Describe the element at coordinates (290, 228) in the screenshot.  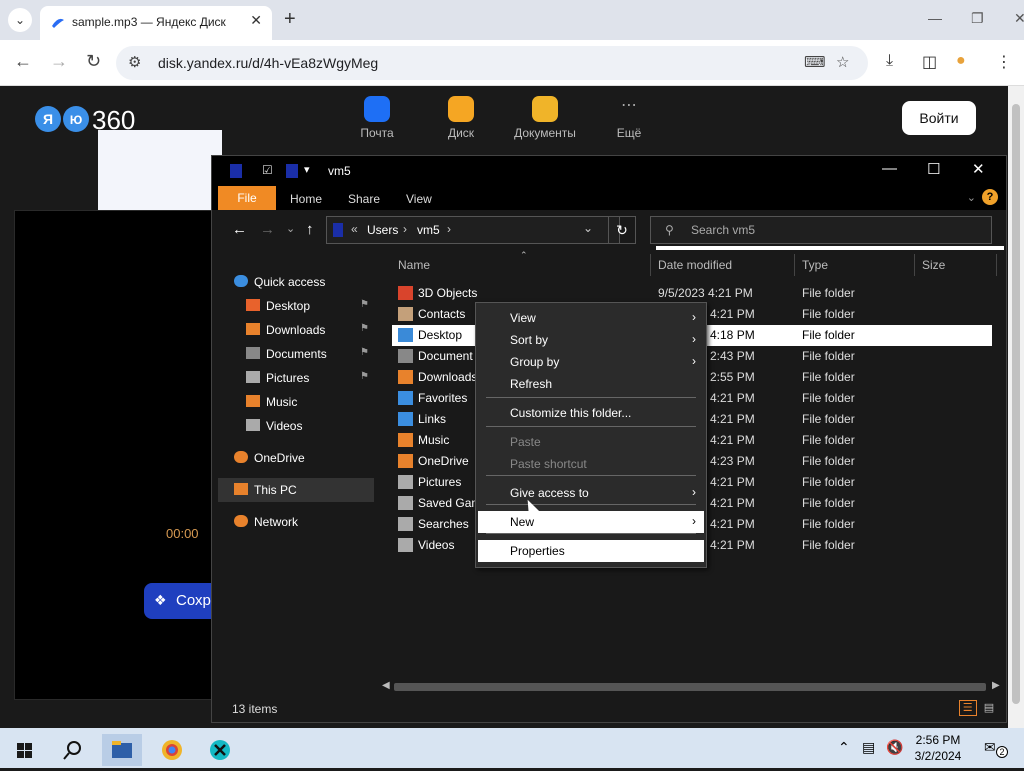
I see `recent-locations-icon: ⌄` at that location.